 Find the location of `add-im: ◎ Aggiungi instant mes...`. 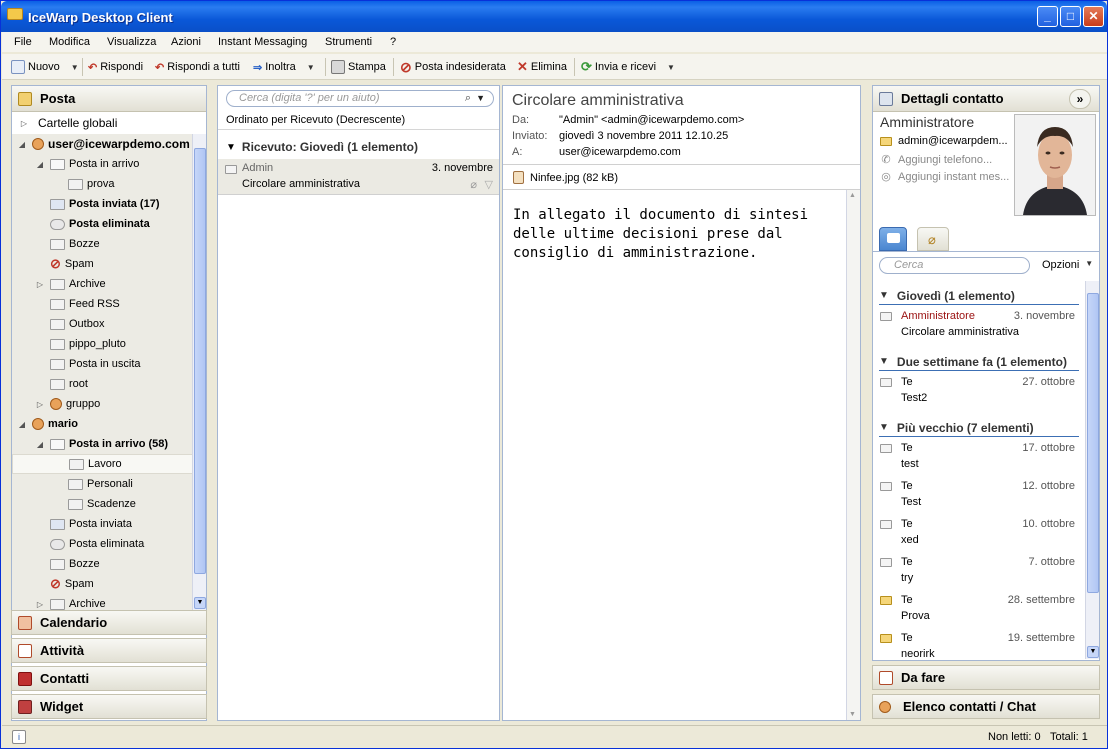

add-im: ◎ Aggiungi instant mes... is located at coordinates (944, 177).